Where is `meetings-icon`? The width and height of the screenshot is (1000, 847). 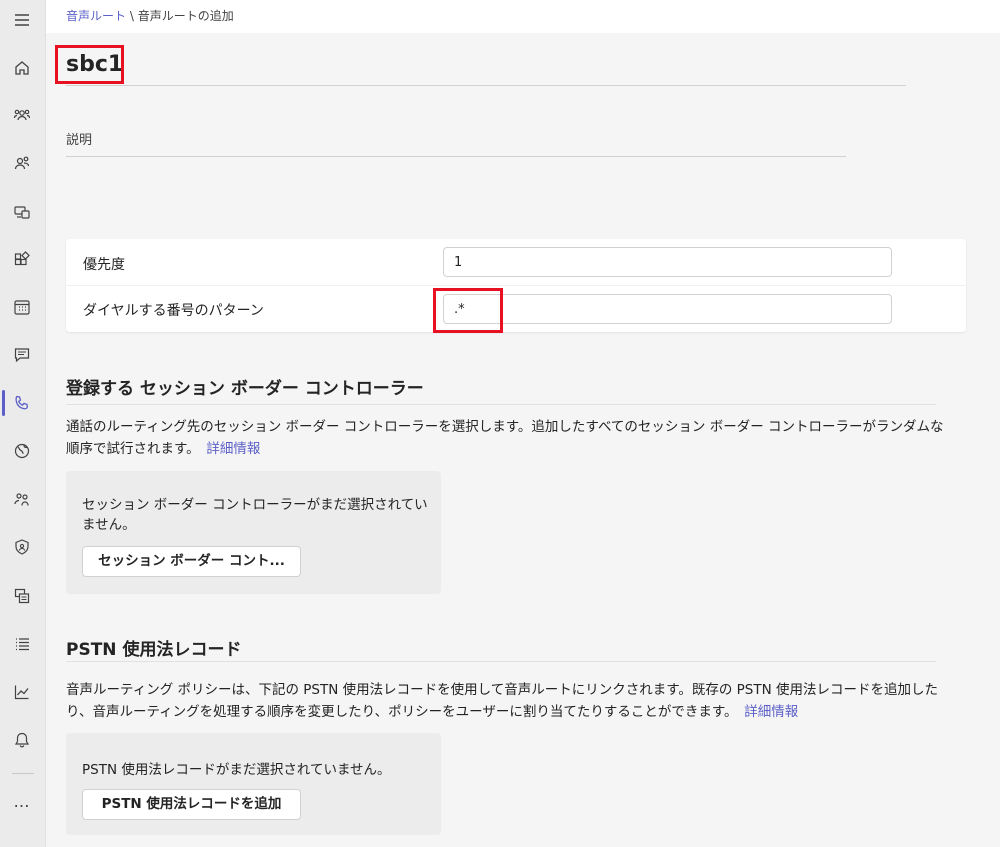
meetings-icon is located at coordinates (22, 307).